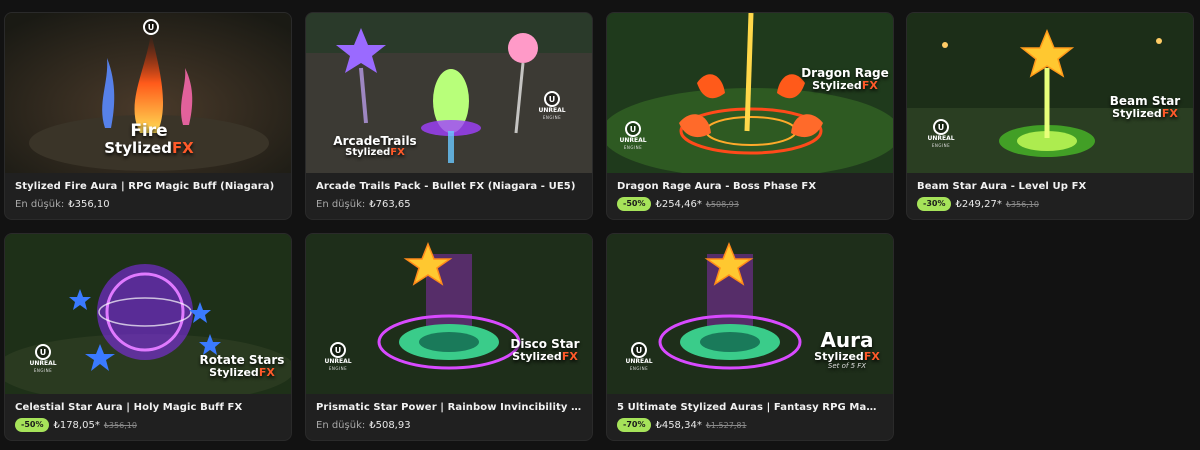 The width and height of the screenshot is (1200, 450). I want to click on thumbnail-caption: Disco Star StylizedFX, so click(545, 350).